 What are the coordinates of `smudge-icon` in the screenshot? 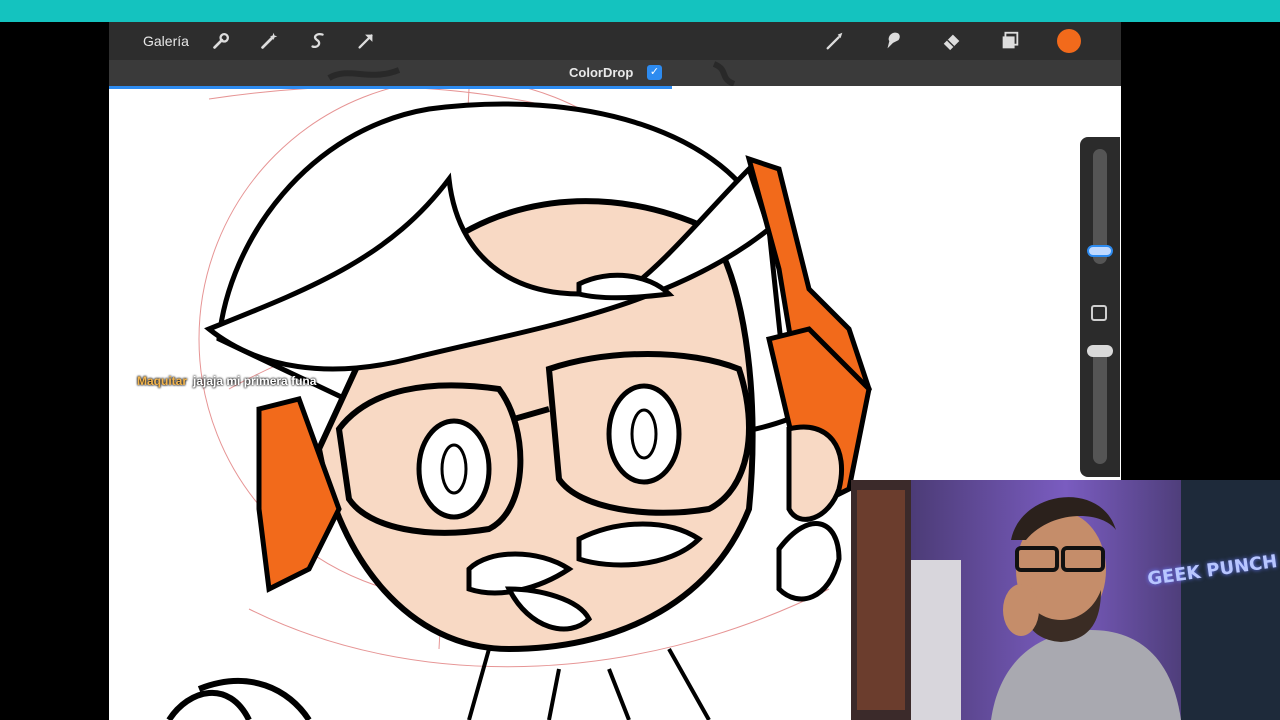 It's located at (893, 41).